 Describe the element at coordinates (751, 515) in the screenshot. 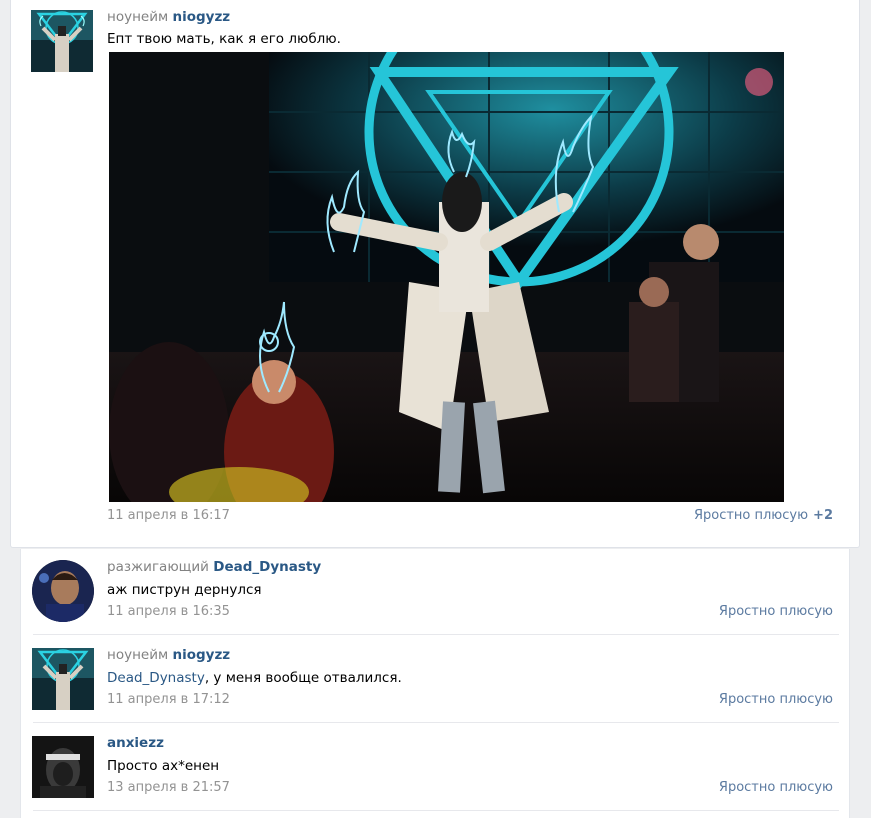

I see `post-like-label: Яростно плюсую` at that location.